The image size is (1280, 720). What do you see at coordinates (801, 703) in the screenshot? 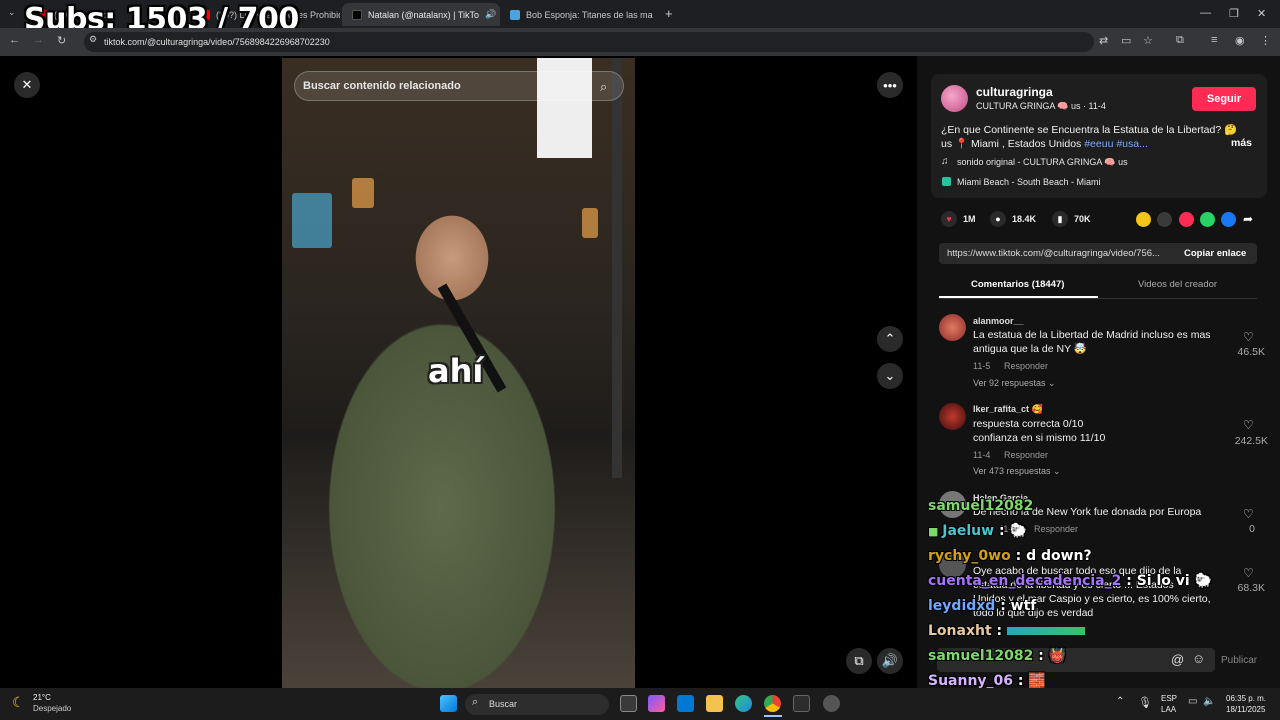
I see `app-icon` at bounding box center [801, 703].